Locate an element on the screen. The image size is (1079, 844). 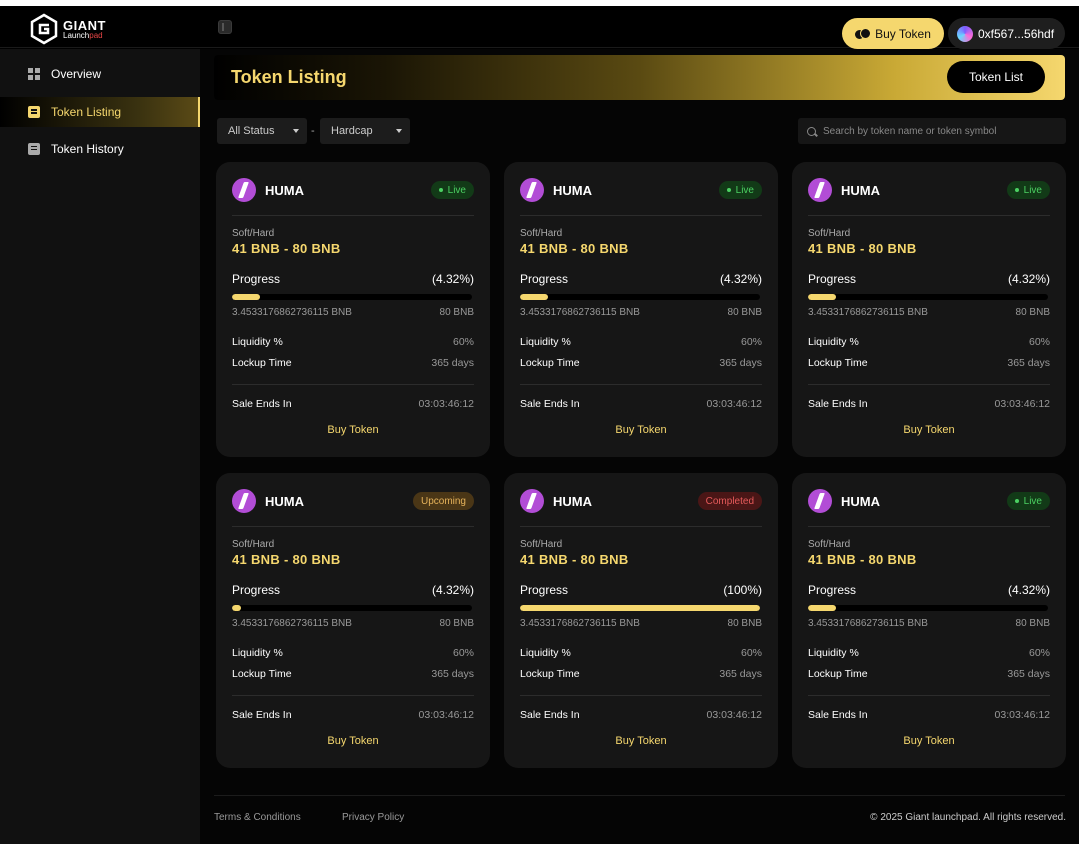
sidebar-item-overview: Overview is located at coordinates (100, 74).